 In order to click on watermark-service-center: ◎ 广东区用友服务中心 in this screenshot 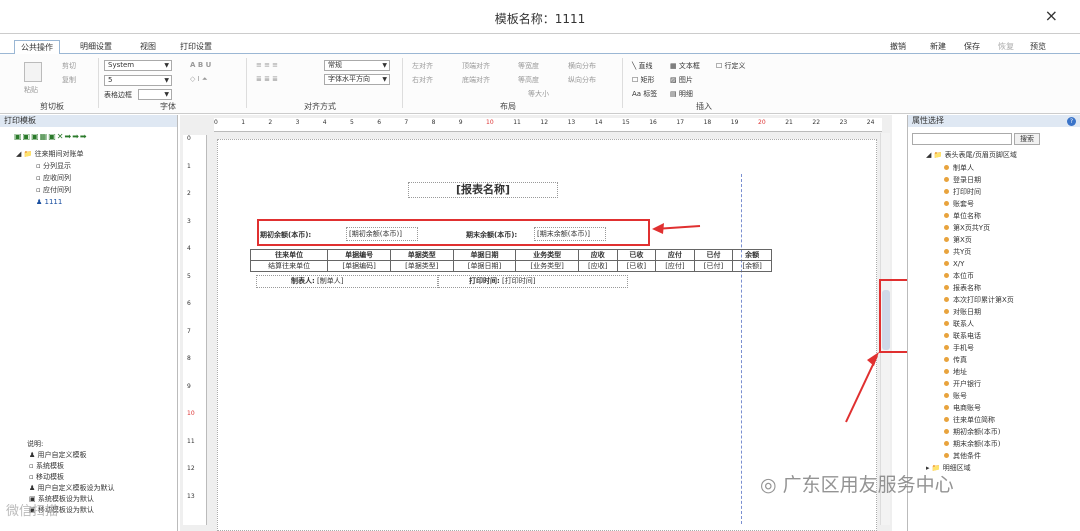, I will do `click(857, 485)`.